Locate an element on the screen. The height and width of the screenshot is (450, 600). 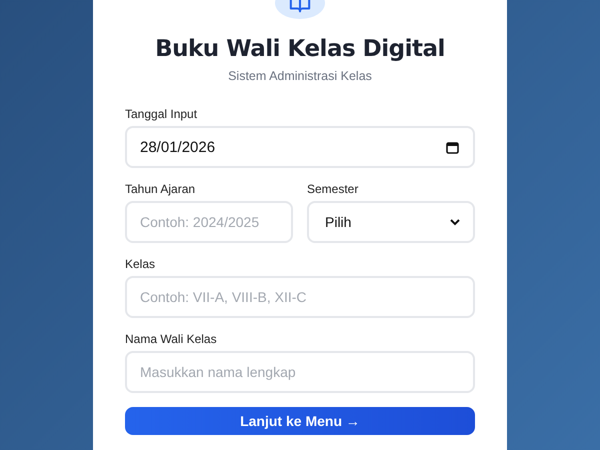
app-title: Buku Wali Kelas Digital is located at coordinates (300, 49).